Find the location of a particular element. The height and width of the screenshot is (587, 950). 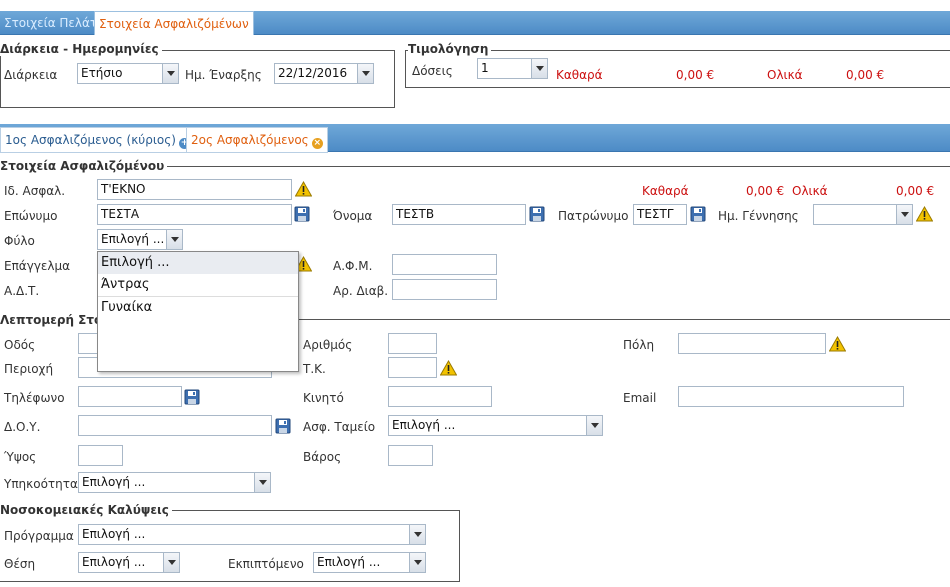

height-label: Ύψος is located at coordinates (20, 457).